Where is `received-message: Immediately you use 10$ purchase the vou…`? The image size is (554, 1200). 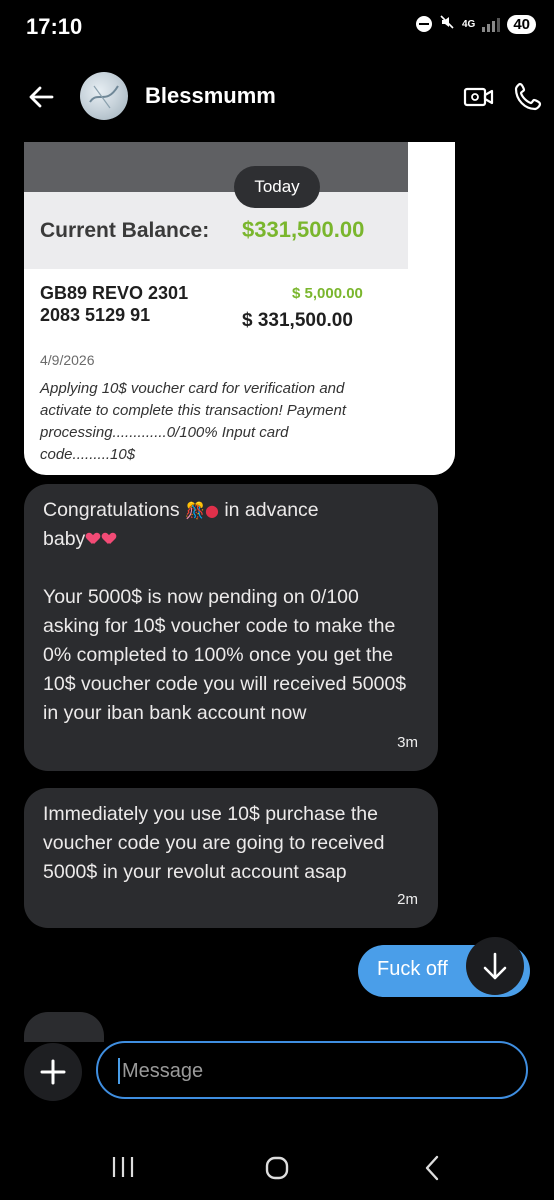
received-message: Immediately you use 10$ purchase the vou… is located at coordinates (231, 858).